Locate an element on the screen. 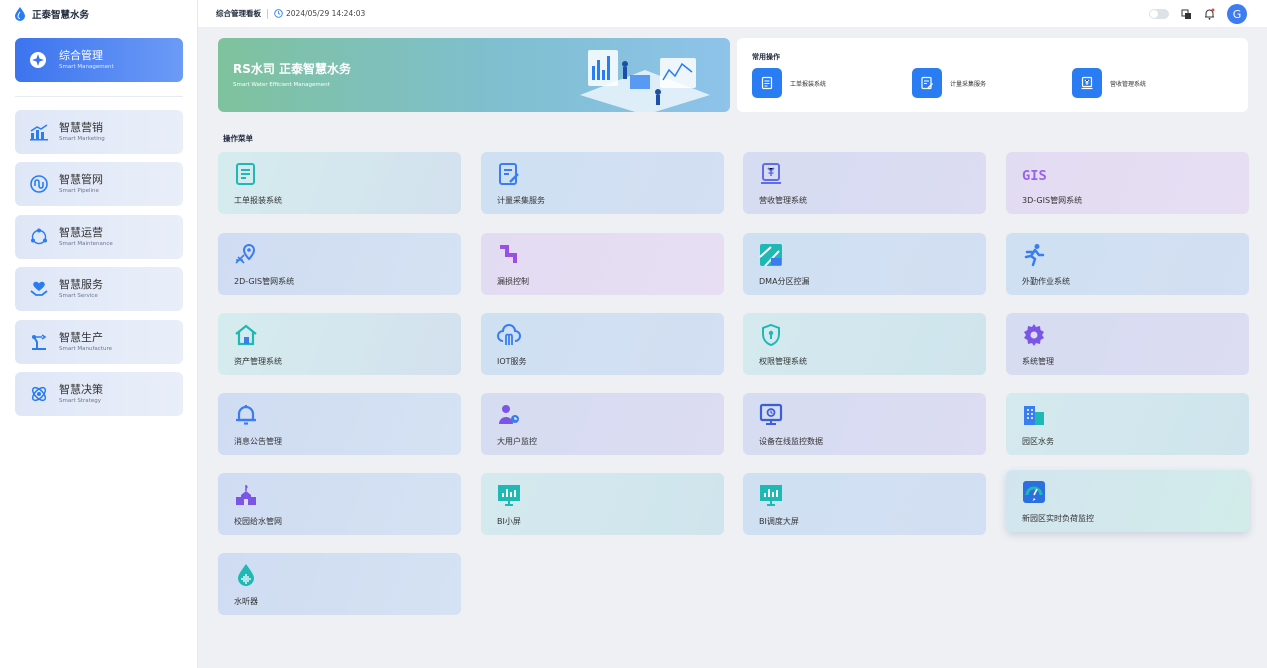  quick-action-billing: 营收管理系统 is located at coordinates (1109, 83).